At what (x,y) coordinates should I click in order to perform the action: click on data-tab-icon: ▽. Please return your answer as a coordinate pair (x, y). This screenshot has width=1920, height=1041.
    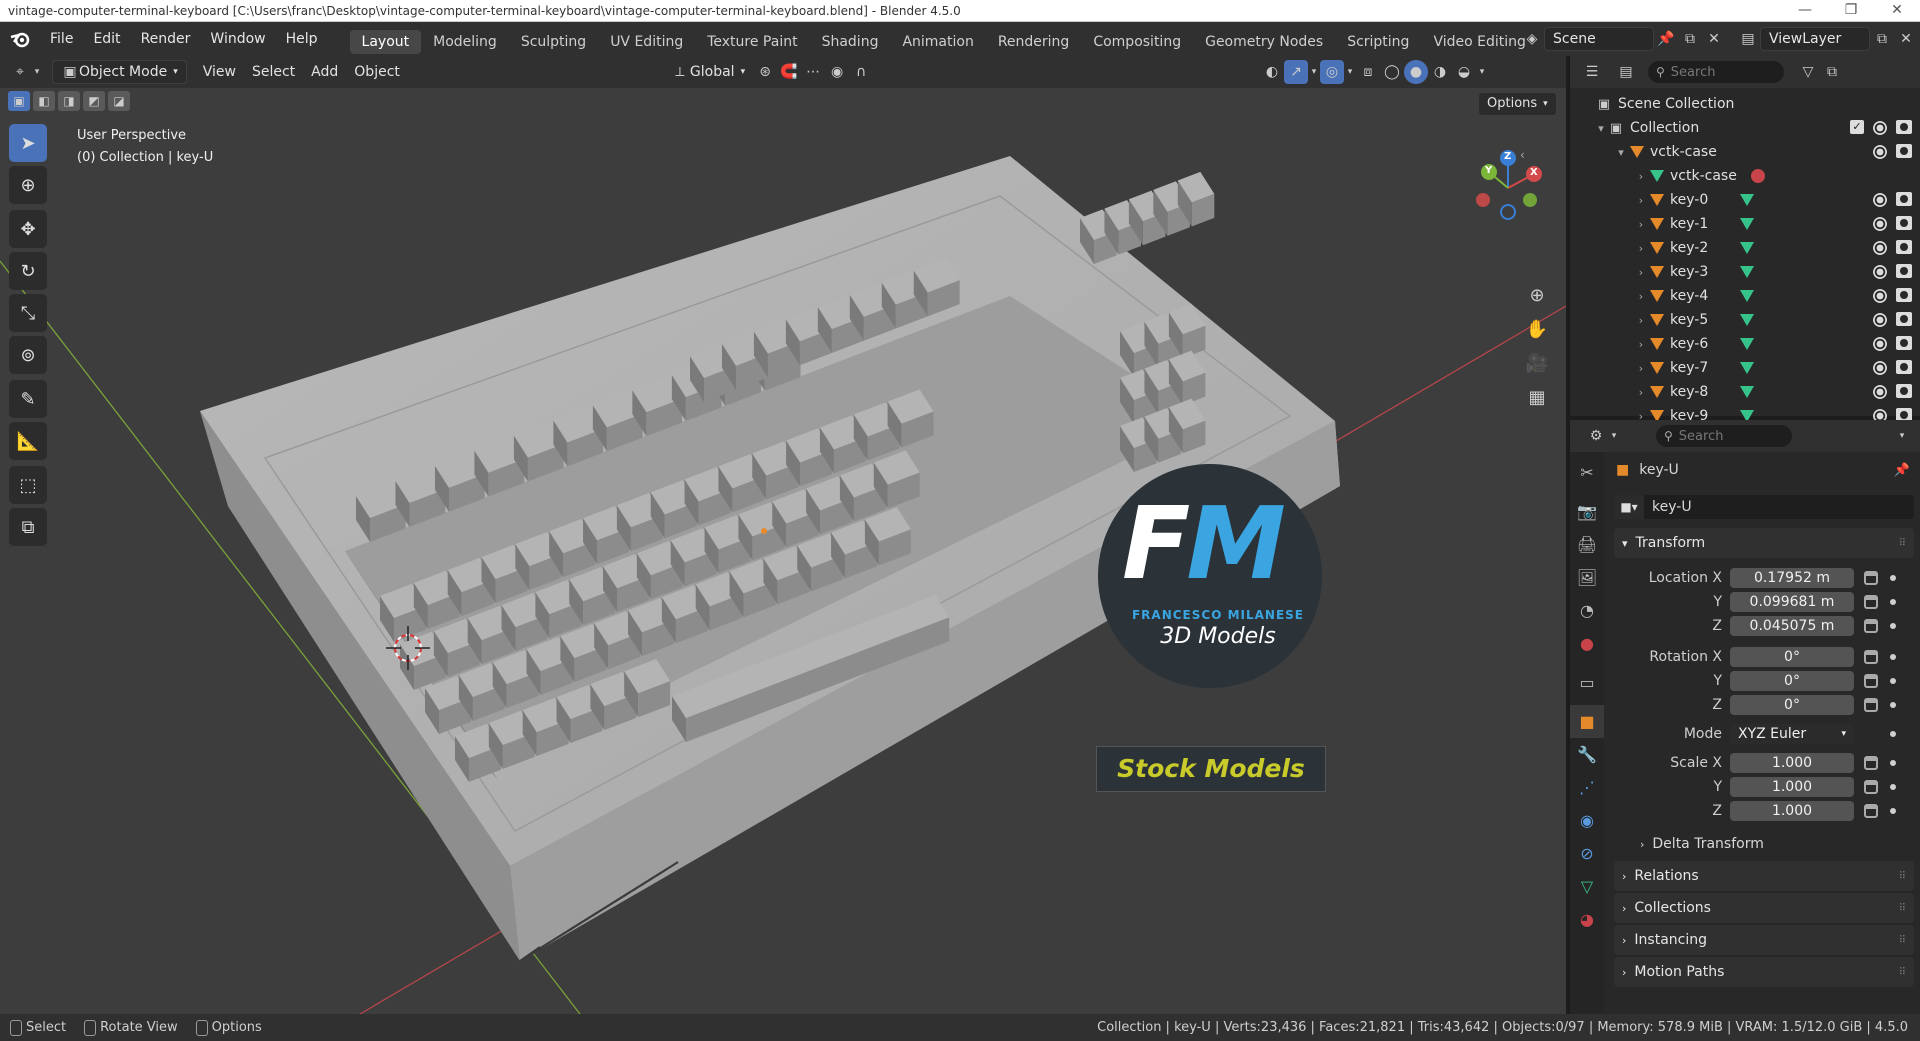
    Looking at the image, I should click on (1587, 886).